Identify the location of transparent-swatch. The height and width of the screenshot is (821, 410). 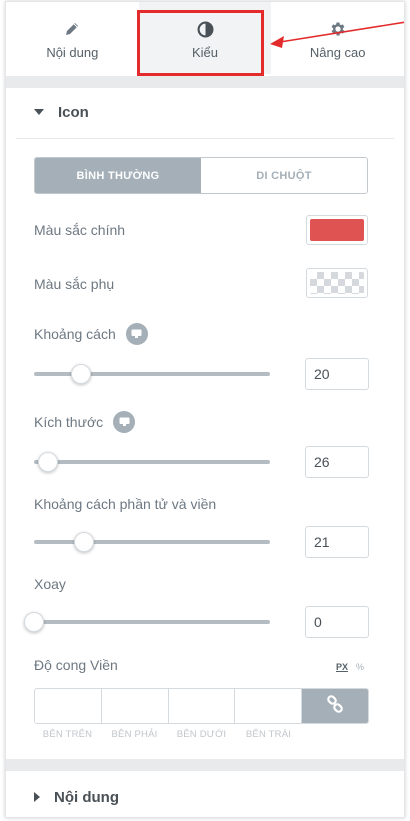
(337, 283).